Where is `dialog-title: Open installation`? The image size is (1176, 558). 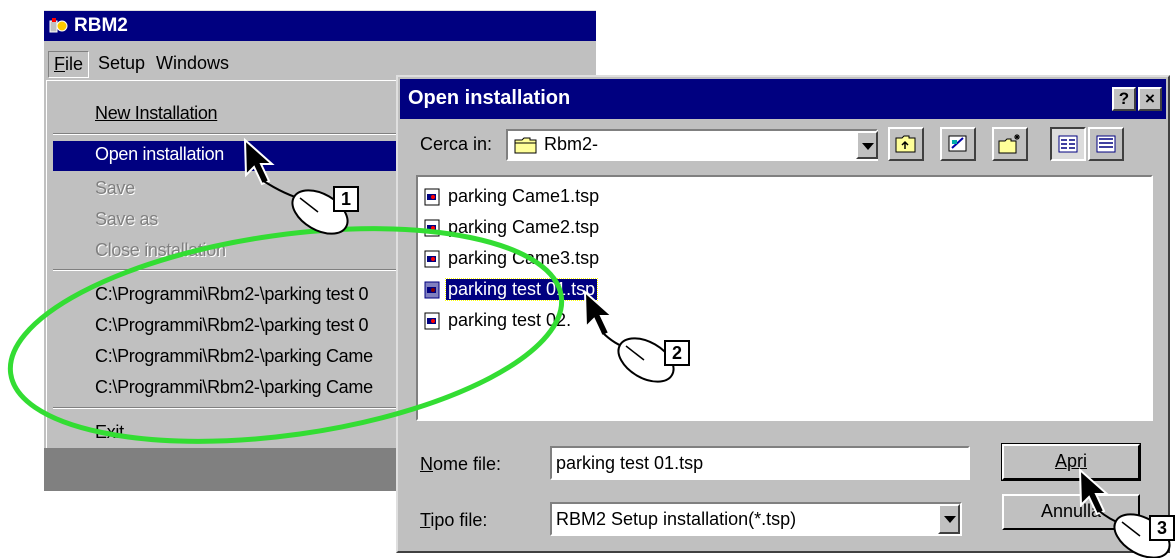 dialog-title: Open installation is located at coordinates (489, 98).